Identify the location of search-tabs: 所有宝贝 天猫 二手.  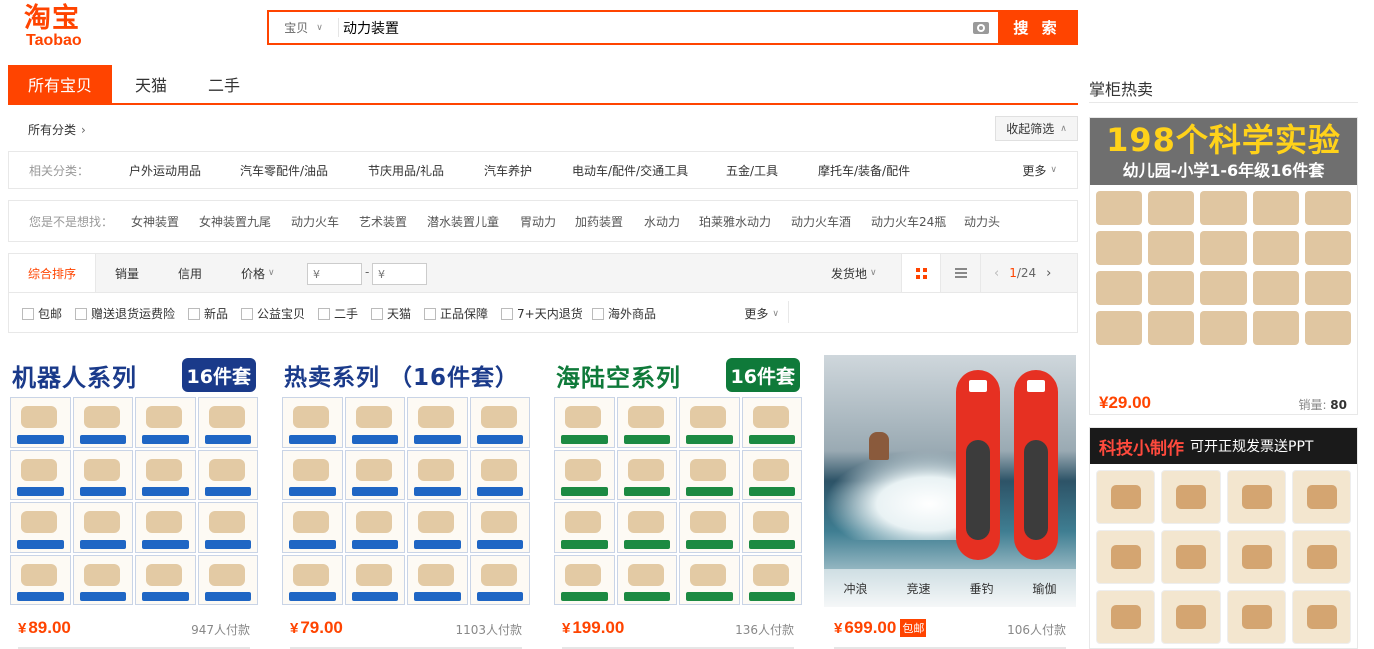
(543, 85).